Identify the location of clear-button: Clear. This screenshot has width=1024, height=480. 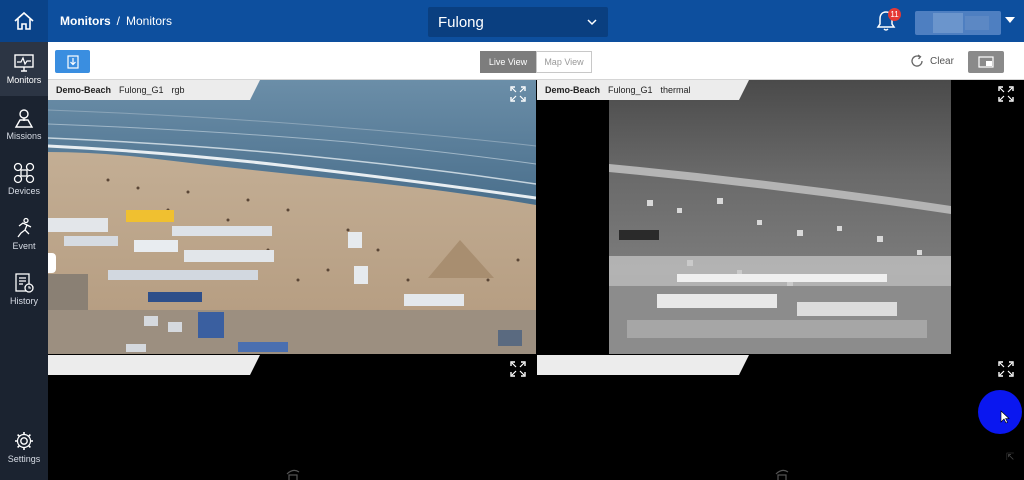
(932, 61).